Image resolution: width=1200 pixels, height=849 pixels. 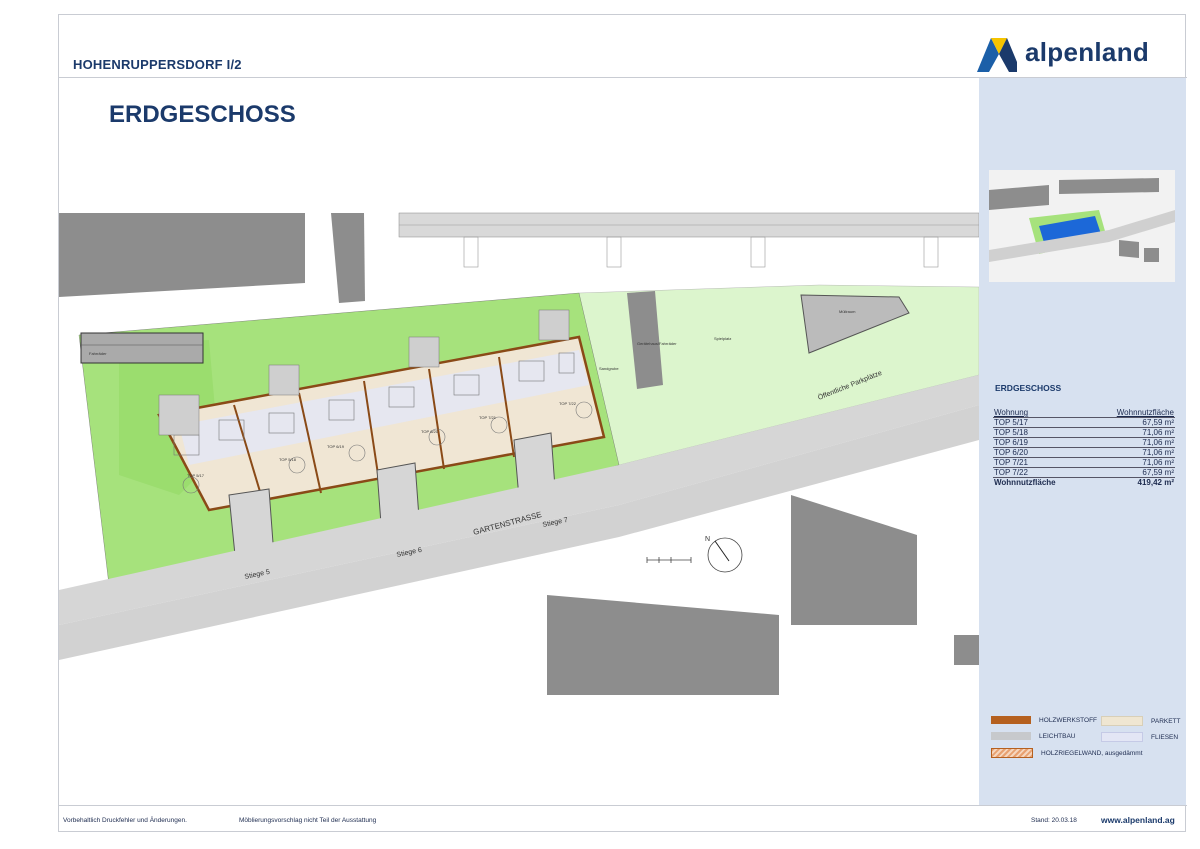 I want to click on svg-text: Gerätehaus/Fahrräder, so click(x=657, y=343).